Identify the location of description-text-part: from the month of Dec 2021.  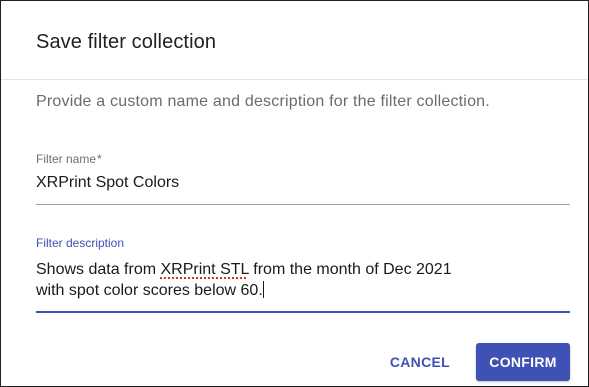
(350, 269).